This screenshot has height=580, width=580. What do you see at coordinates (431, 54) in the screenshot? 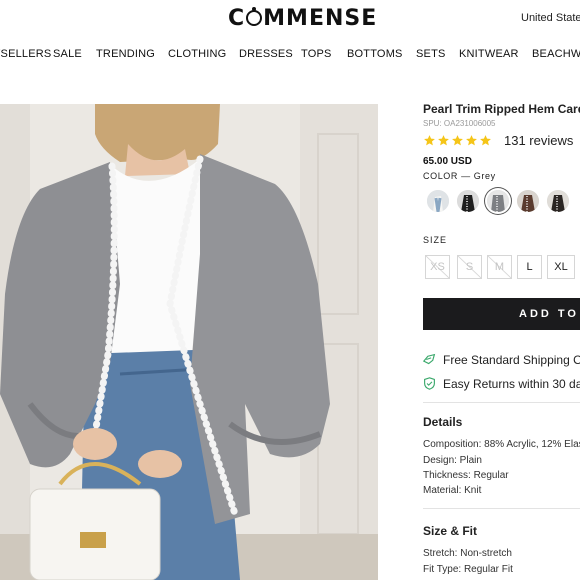
I see `nav-item-sets: SETS` at bounding box center [431, 54].